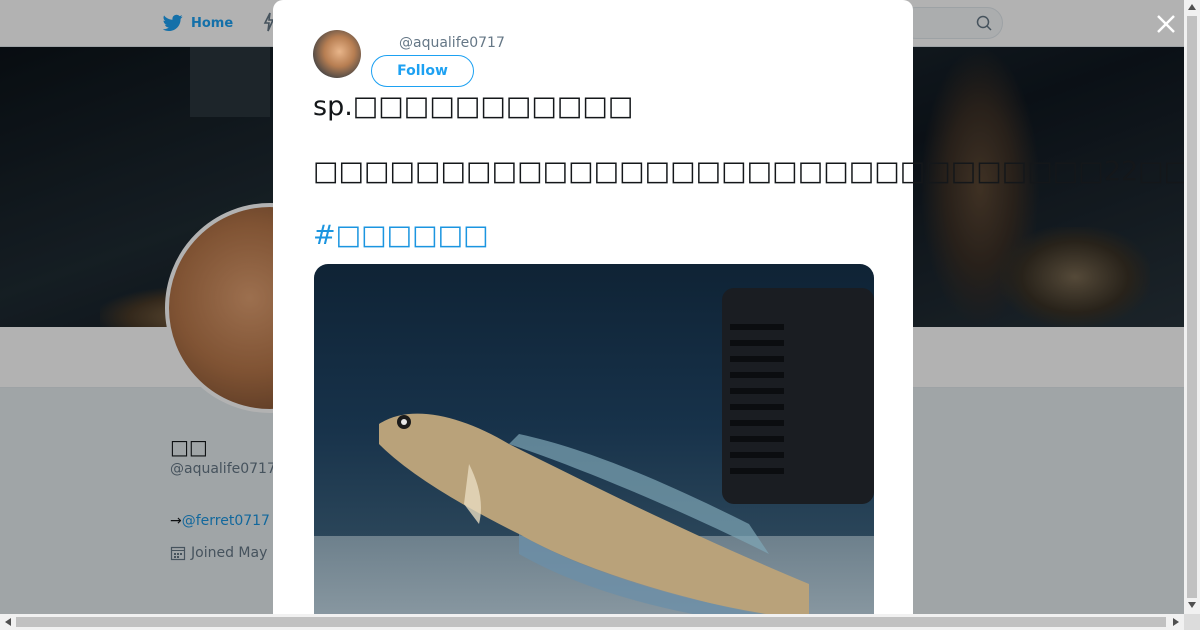 The height and width of the screenshot is (630, 1200). I want to click on scroll-up-arrow-icon, so click(1192, 7).